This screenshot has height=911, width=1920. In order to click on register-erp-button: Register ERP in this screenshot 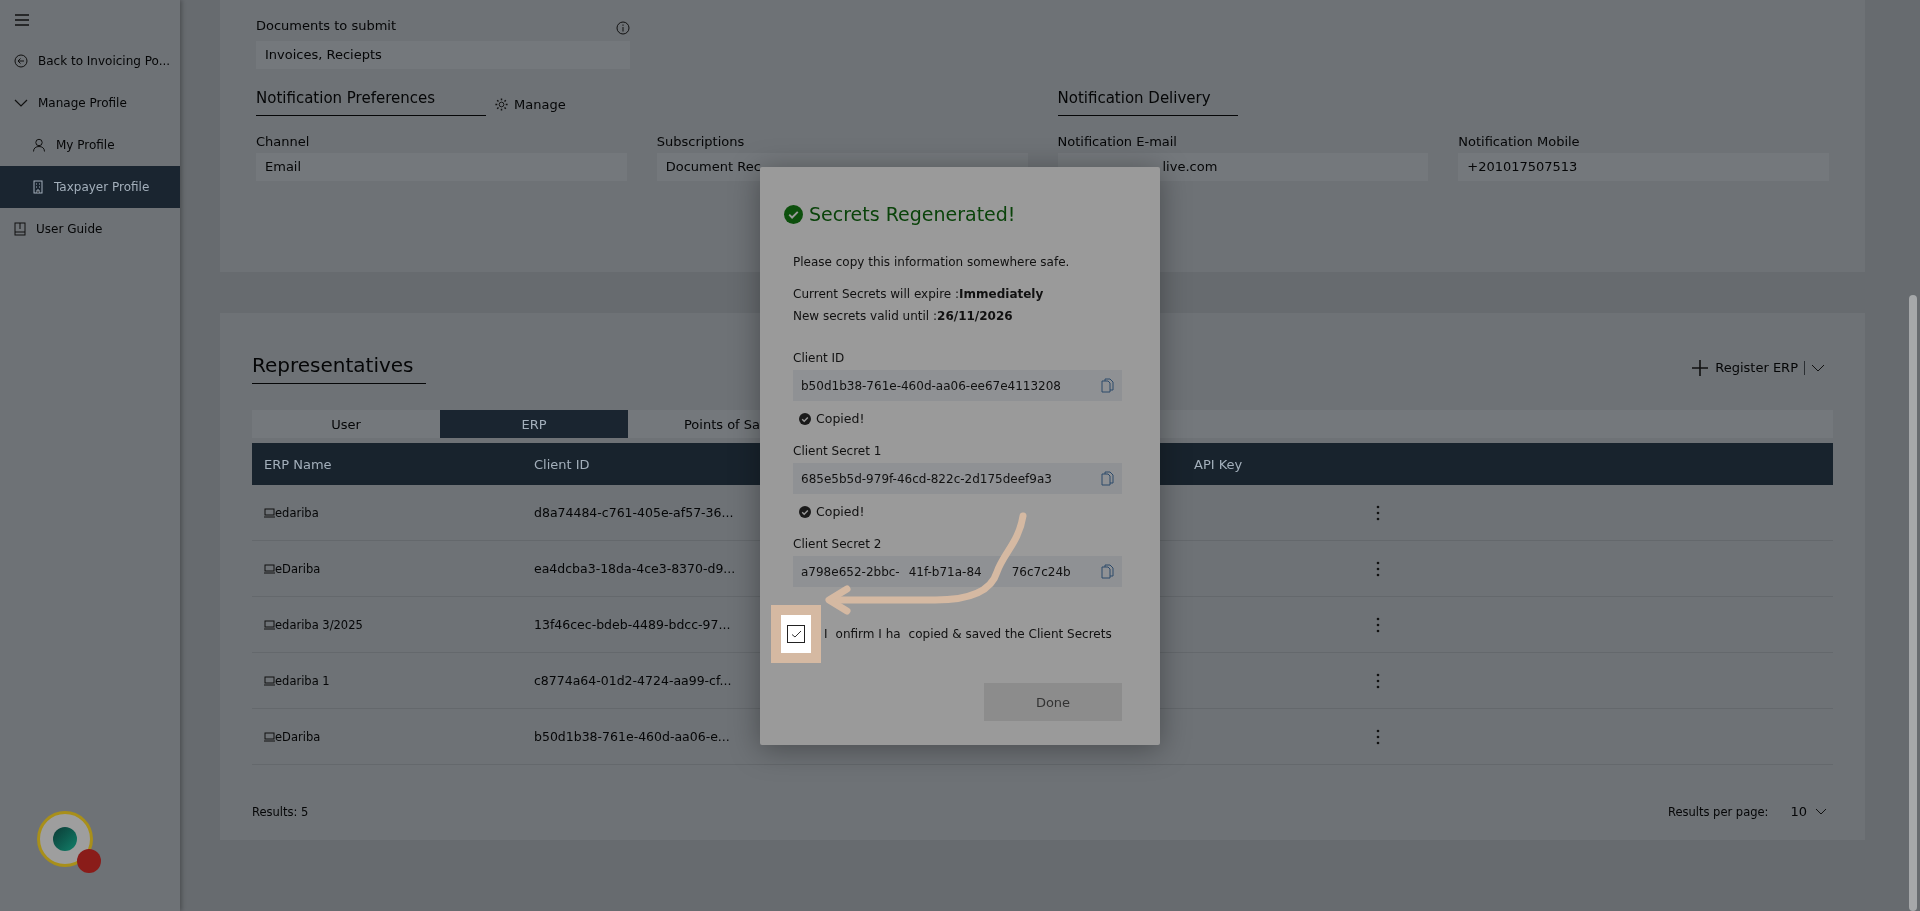, I will do `click(1762, 367)`.